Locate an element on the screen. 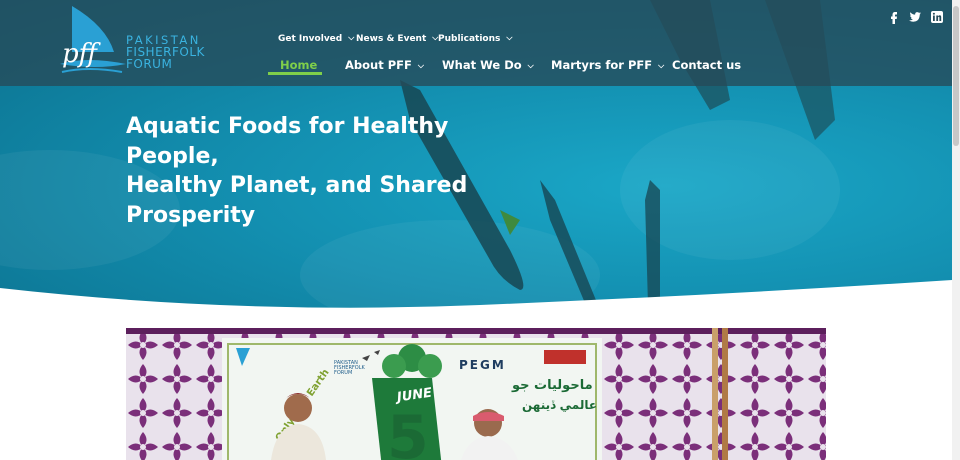 The height and width of the screenshot is (460, 960). nav-news-event: News & Event ⌵ is located at coordinates (397, 38).